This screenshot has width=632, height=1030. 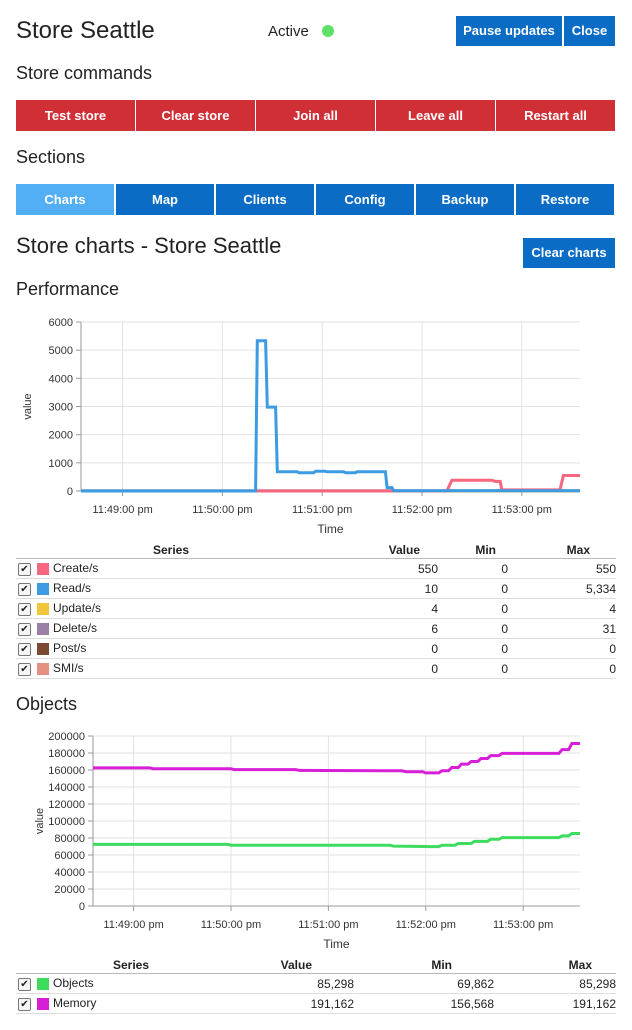 I want to click on y-tick-label: 6000, so click(x=61, y=323).